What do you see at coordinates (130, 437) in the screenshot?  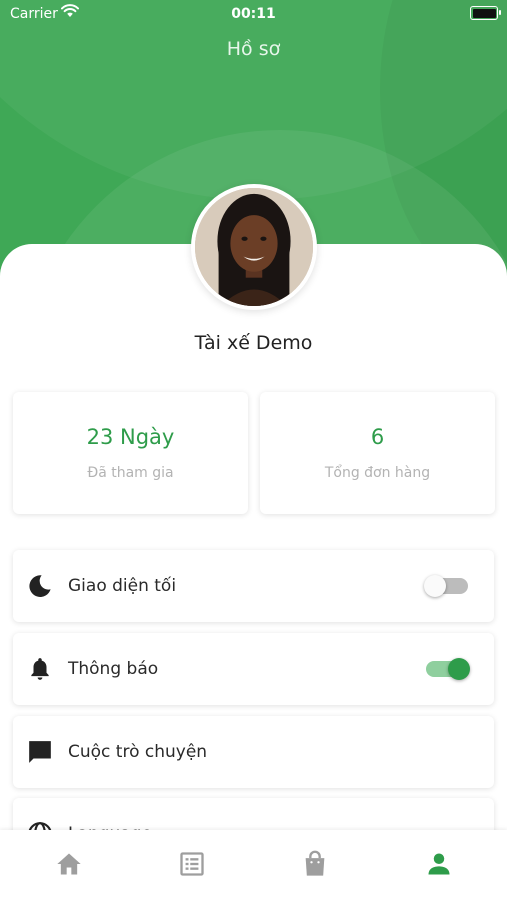 I see `days-joined-value: 23 Ngày` at bounding box center [130, 437].